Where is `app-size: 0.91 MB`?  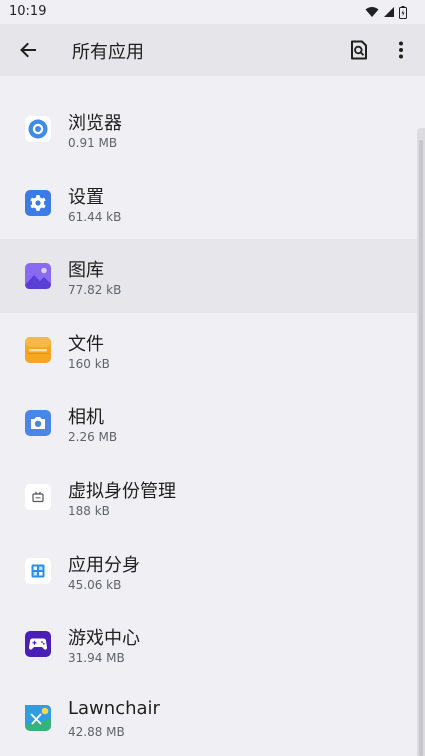 app-size: 0.91 MB is located at coordinates (93, 143).